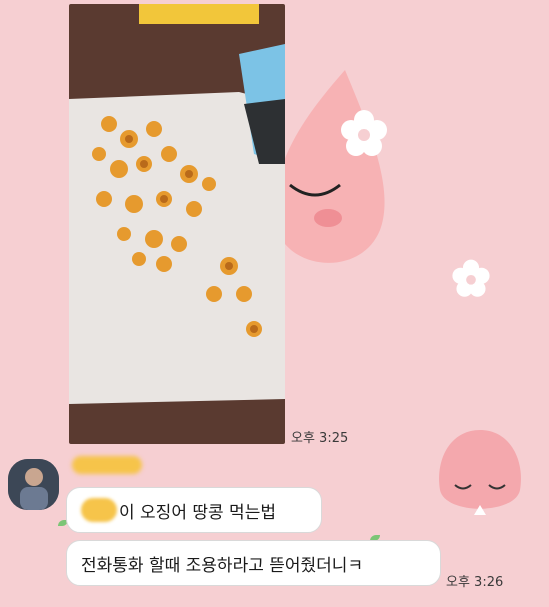 This screenshot has height=607, width=549. I want to click on sender-name-redacted, so click(107, 465).